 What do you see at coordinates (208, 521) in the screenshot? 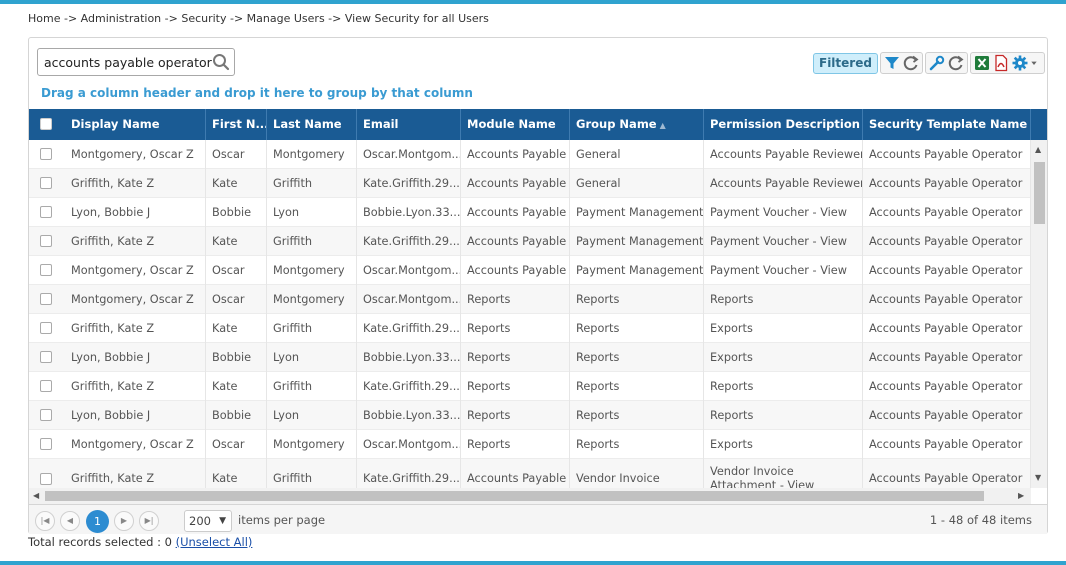
I see `page-size-select: 200 ▼` at bounding box center [208, 521].